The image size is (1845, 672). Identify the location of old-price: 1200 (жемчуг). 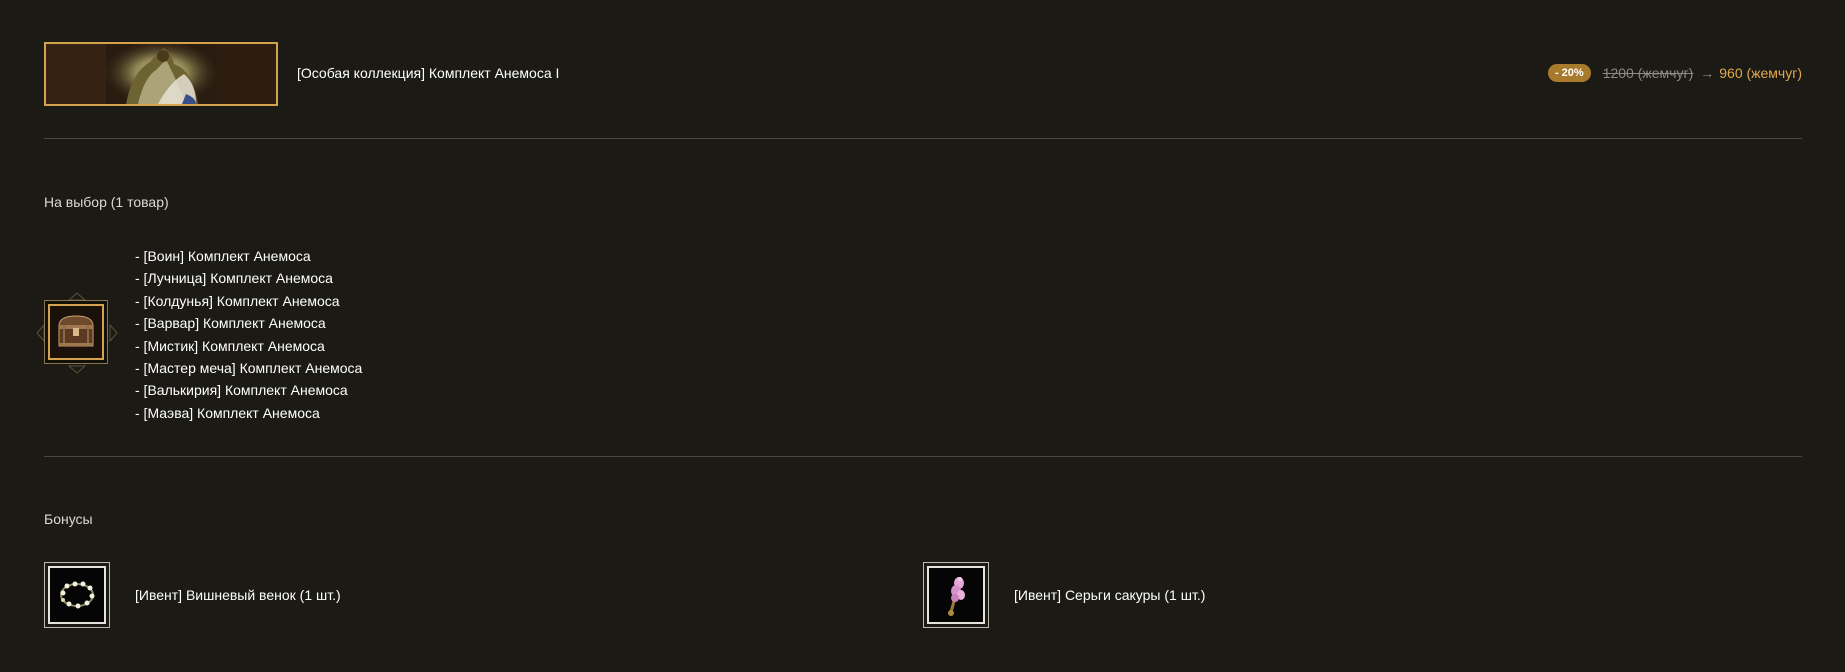
(1648, 73).